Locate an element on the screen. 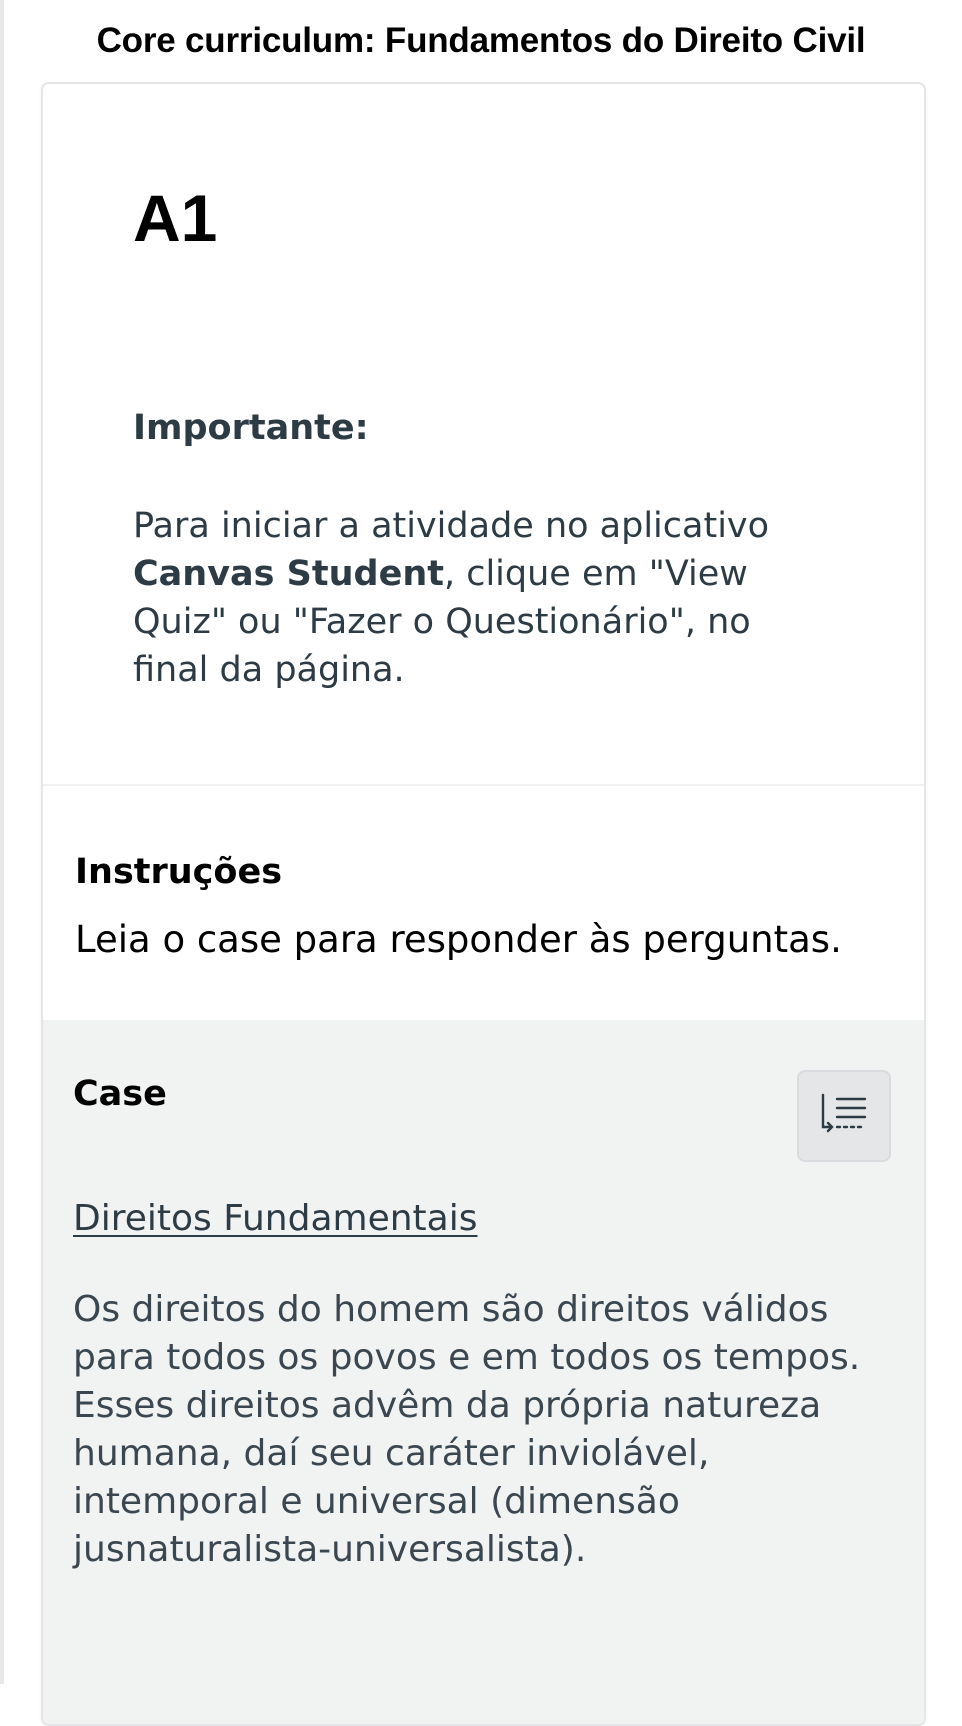 This screenshot has width=962, height=1726. canvas-student-app-name: Canvas Student is located at coordinates (288, 574).